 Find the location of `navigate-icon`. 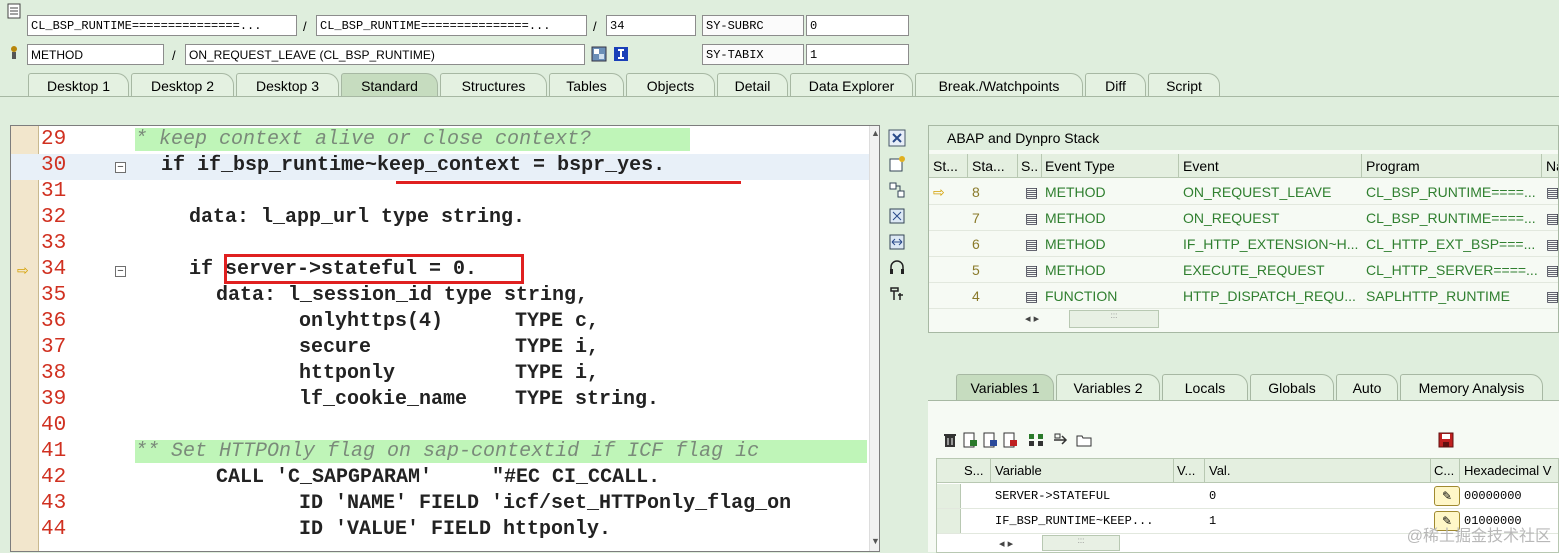

navigate-icon is located at coordinates (599, 54).